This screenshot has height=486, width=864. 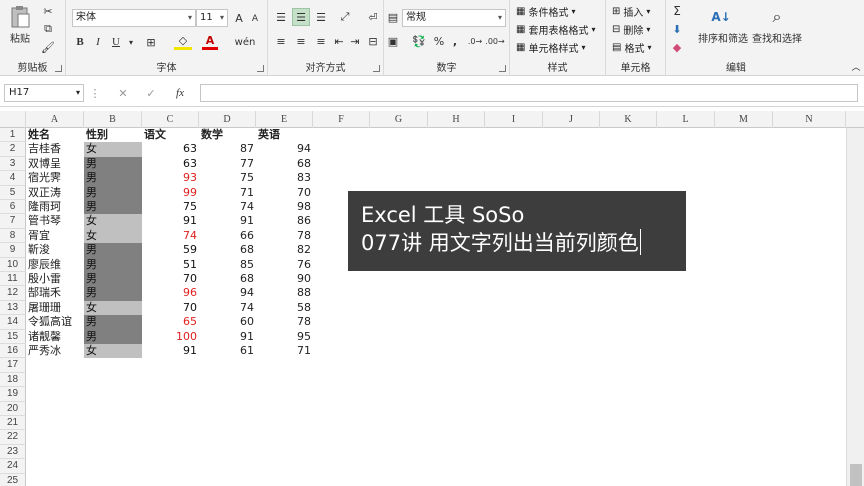 I want to click on row-header: 6, so click(x=13, y=207).